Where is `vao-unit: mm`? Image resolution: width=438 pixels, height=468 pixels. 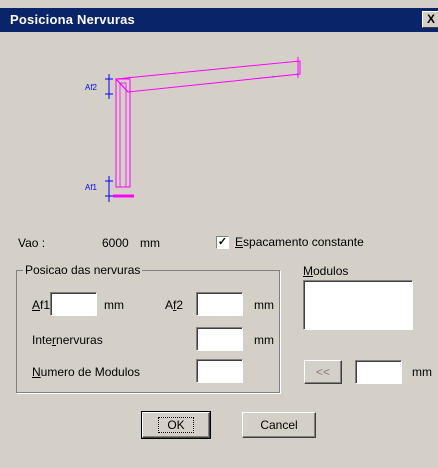
vao-unit: mm is located at coordinates (150, 243).